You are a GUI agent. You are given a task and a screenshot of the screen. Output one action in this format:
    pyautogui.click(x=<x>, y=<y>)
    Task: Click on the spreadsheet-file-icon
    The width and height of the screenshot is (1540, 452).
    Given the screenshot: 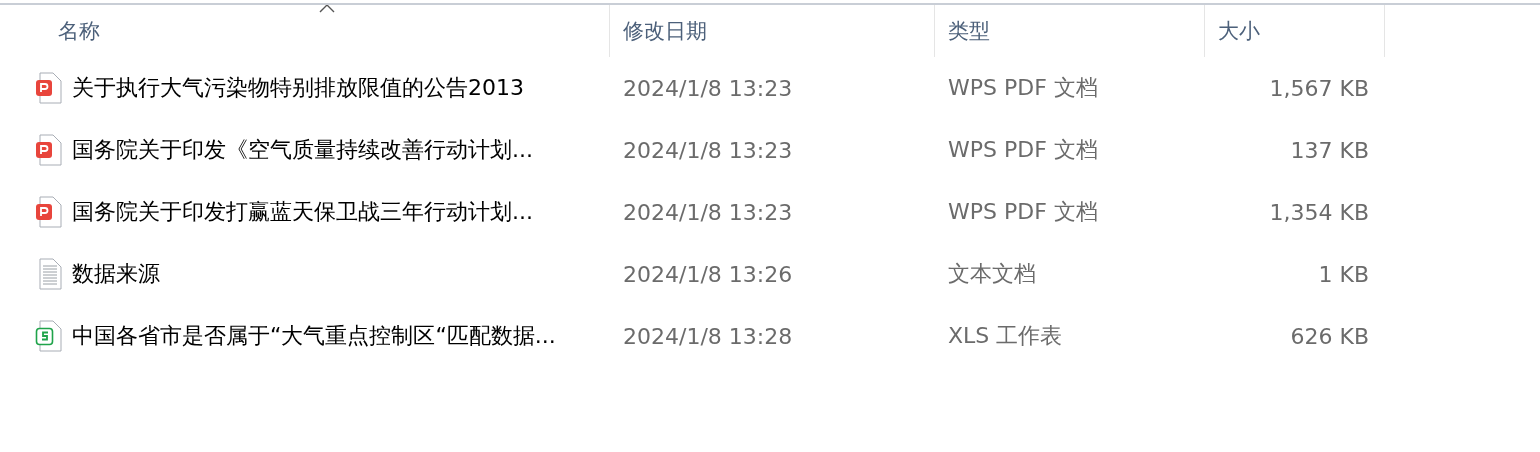 What is the action you would take?
    pyautogui.click(x=49, y=336)
    